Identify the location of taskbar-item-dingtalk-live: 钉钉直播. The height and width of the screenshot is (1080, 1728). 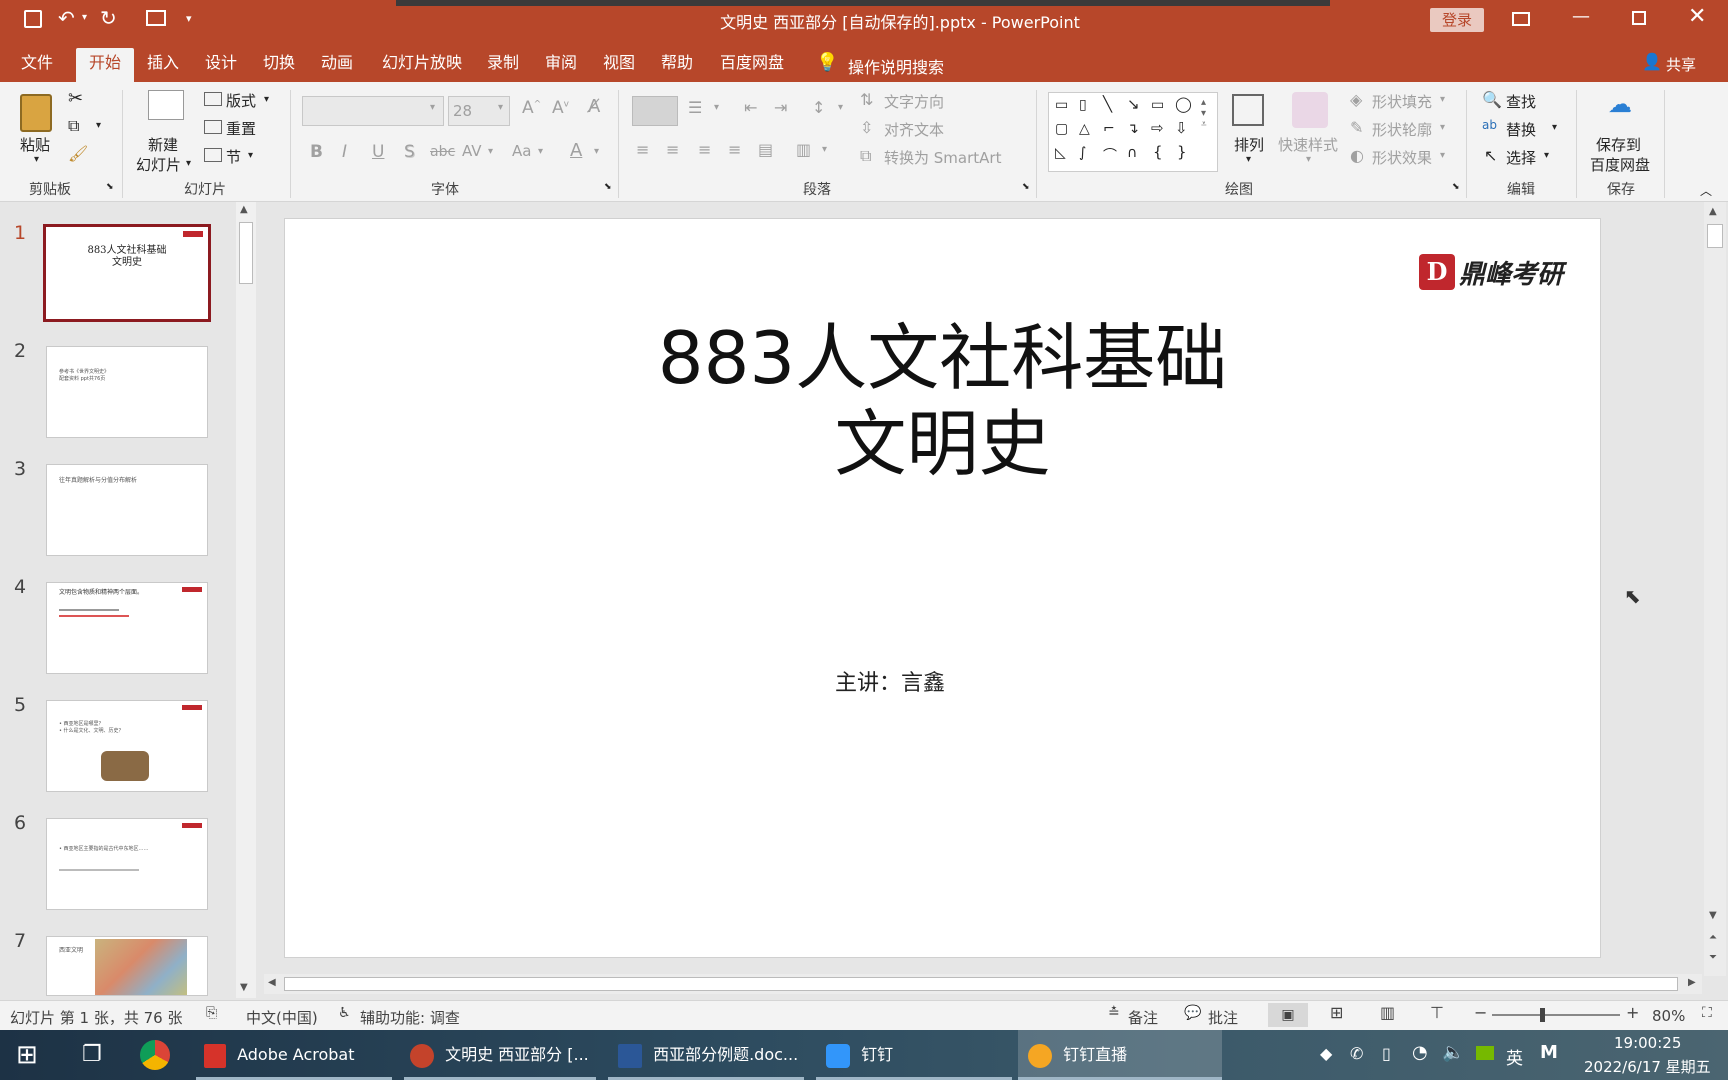
(1120, 1055).